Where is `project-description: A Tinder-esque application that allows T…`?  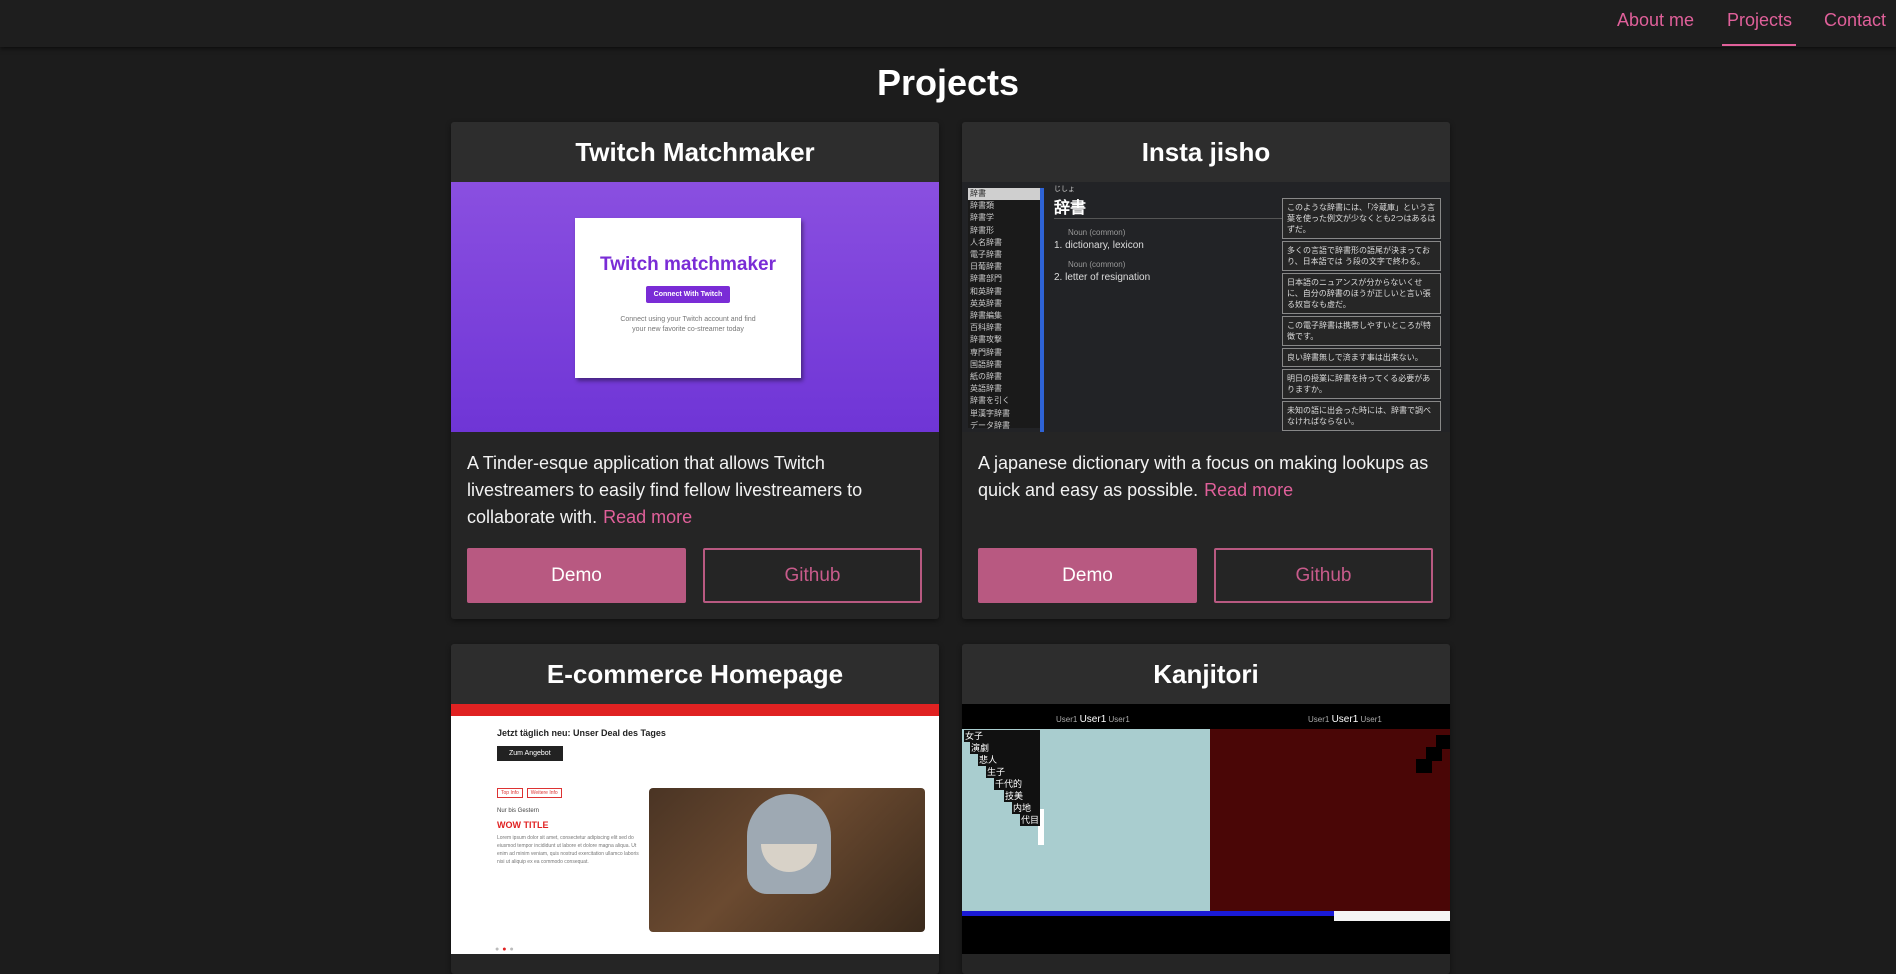 project-description: A Tinder-esque application that allows T… is located at coordinates (695, 486).